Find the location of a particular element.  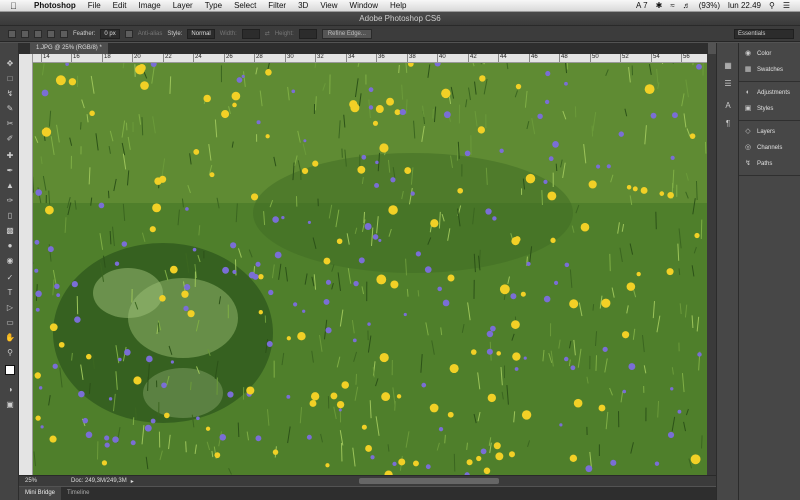

panel-adjustments: ◐ Adjustments is located at coordinates (769, 93).